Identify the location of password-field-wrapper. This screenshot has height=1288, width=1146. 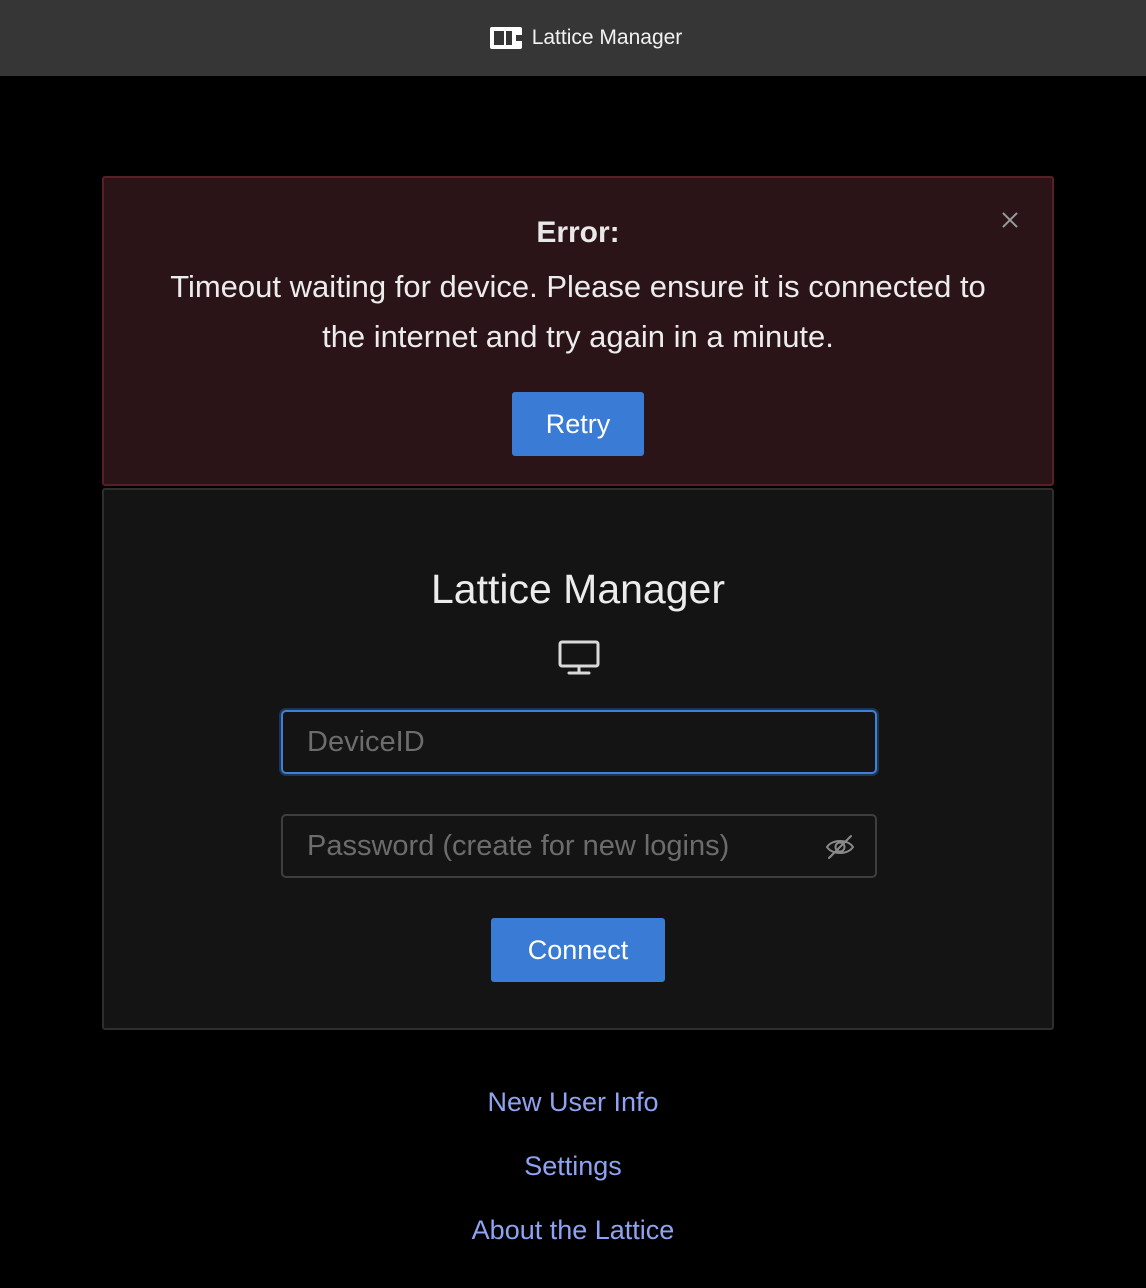
(579, 846).